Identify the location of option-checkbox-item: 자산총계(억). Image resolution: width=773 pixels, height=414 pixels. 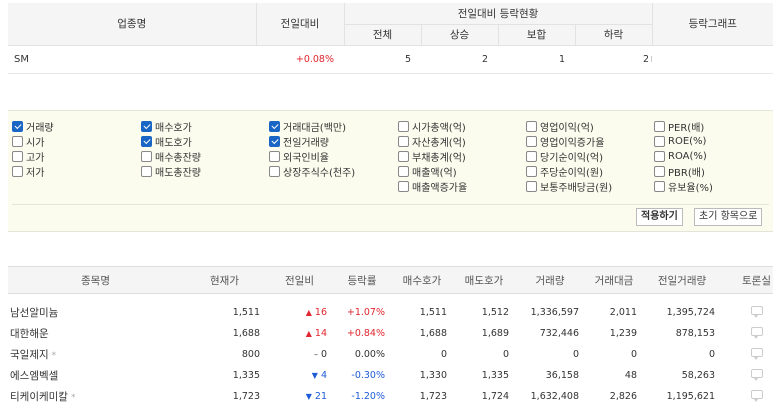
(462, 141).